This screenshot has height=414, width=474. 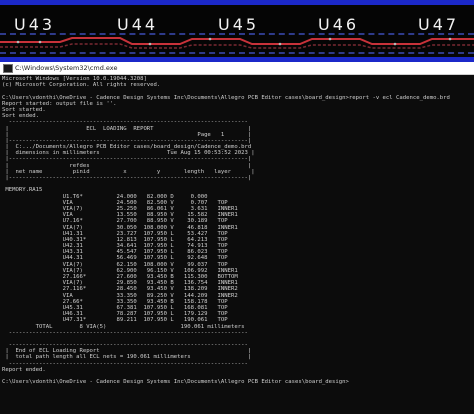 I want to click on pcb-top-plane, so click(x=237, y=2).